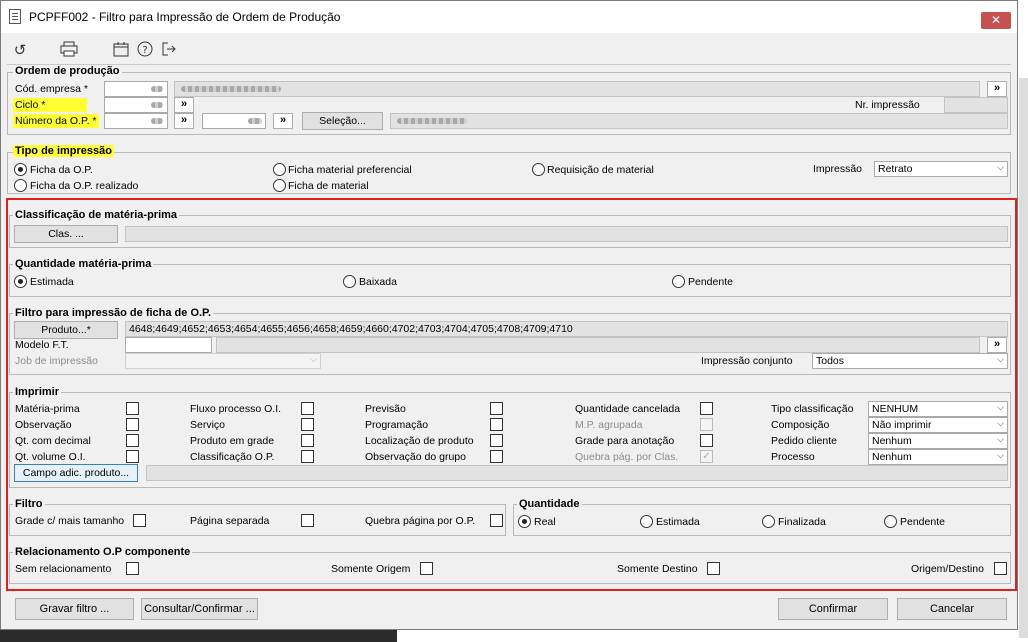 This screenshot has height=642, width=1028. Describe the element at coordinates (20, 51) in the screenshot. I see `undo-icon: ↺` at that location.